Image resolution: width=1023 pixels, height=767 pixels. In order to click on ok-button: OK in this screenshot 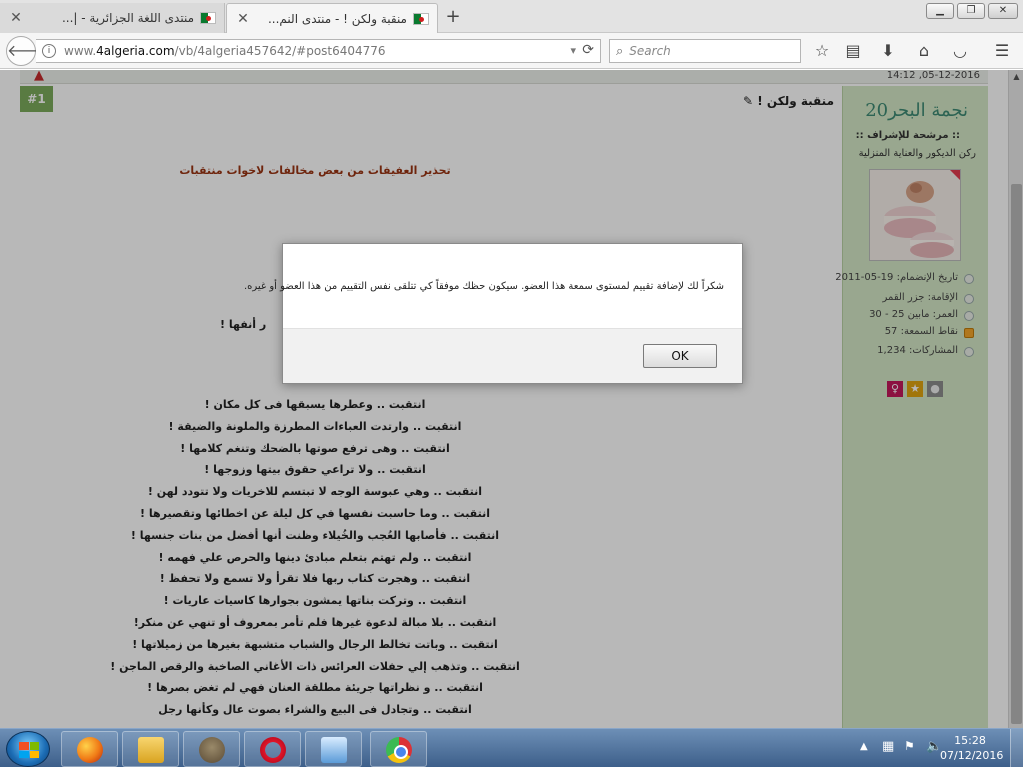, I will do `click(680, 356)`.